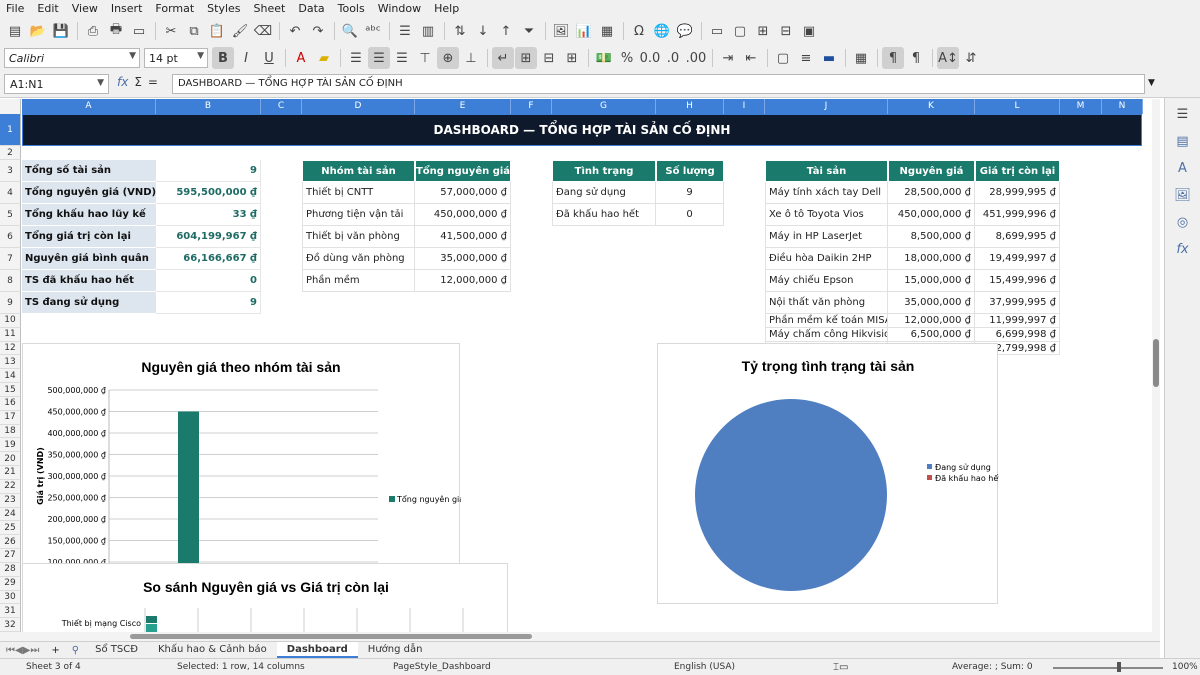  I want to click on menu-window: Window, so click(399, 8).